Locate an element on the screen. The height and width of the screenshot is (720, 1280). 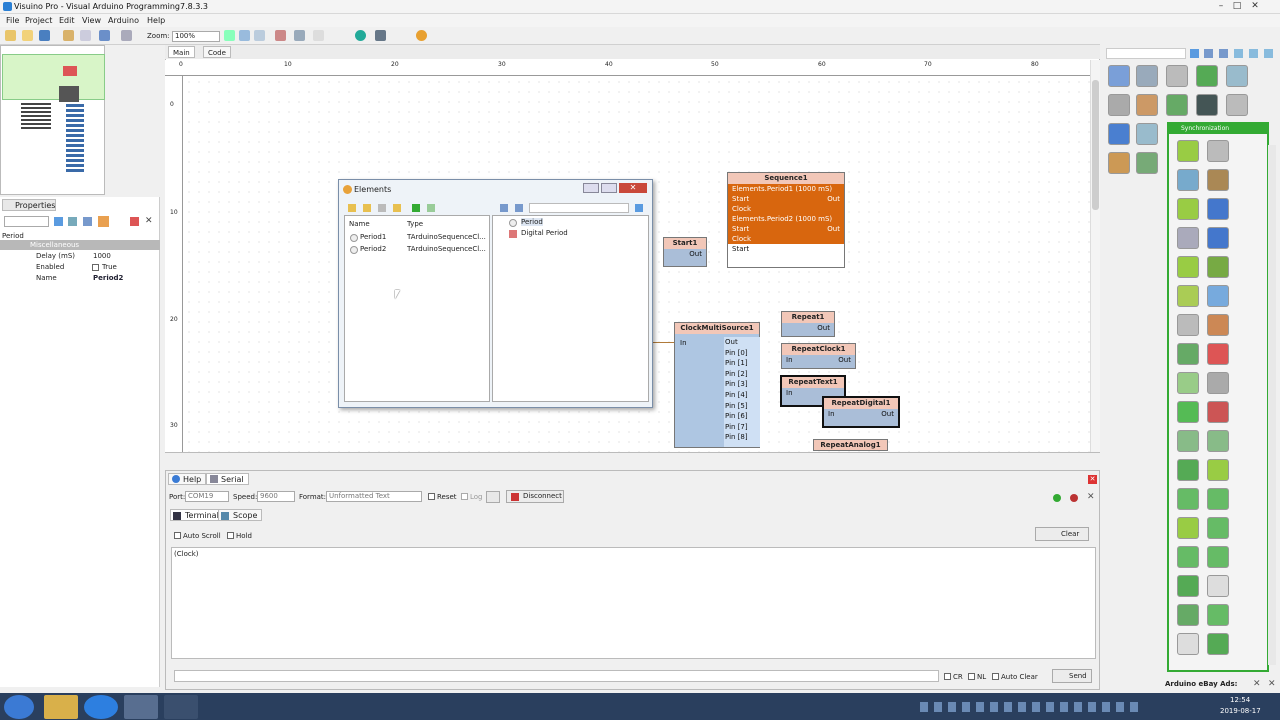
menu-project: Project is located at coordinates (38, 20).